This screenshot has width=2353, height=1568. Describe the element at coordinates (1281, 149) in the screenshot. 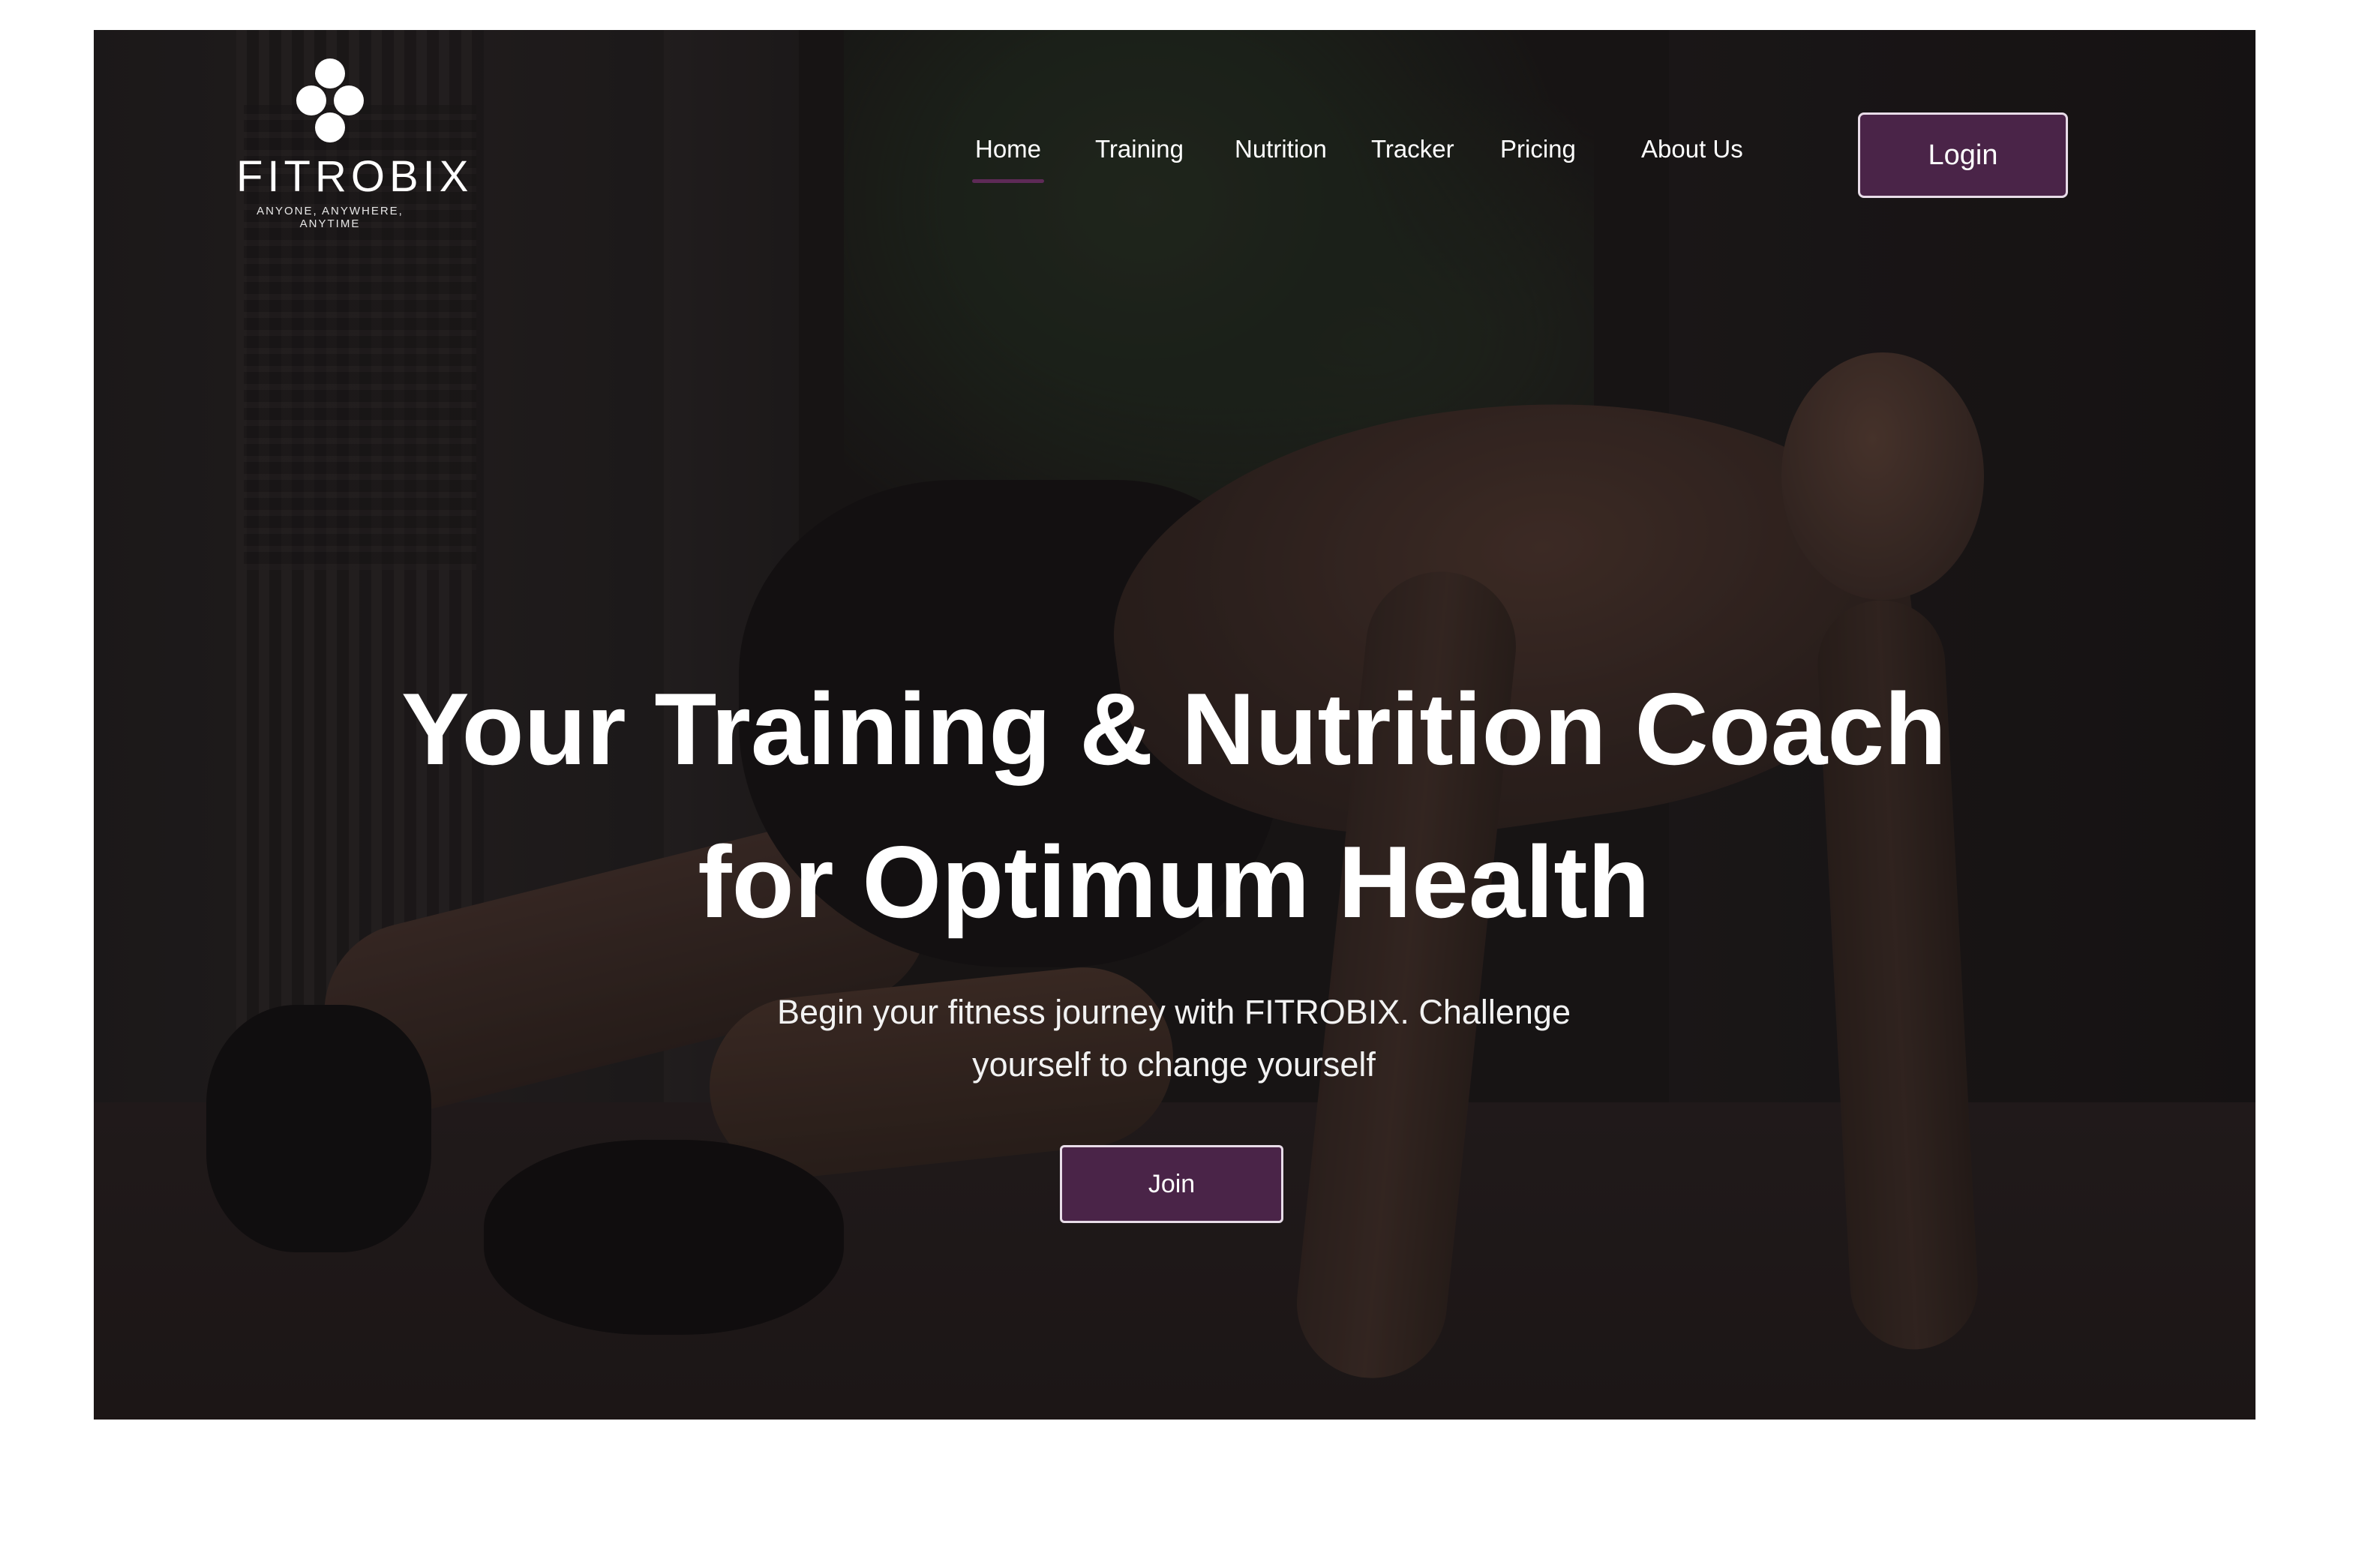

I see `nav-item-nutrition: Nutrition` at that location.